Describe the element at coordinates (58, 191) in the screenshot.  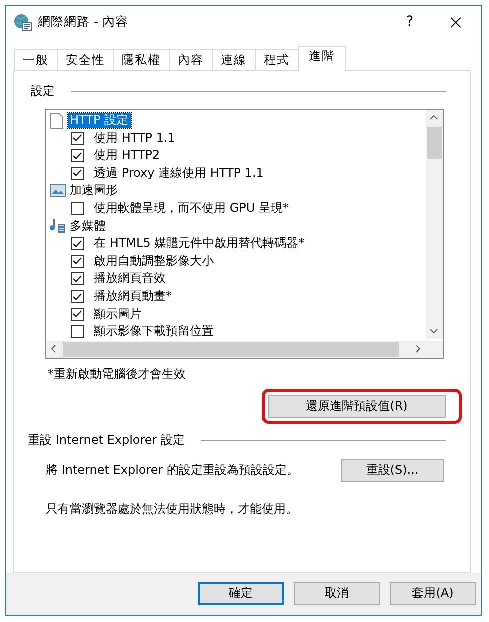
I see `image-icon` at that location.